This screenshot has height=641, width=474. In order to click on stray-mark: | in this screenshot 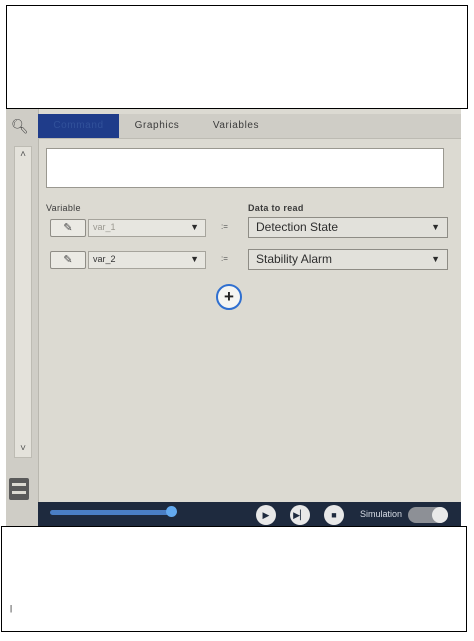, I will do `click(11, 608)`.